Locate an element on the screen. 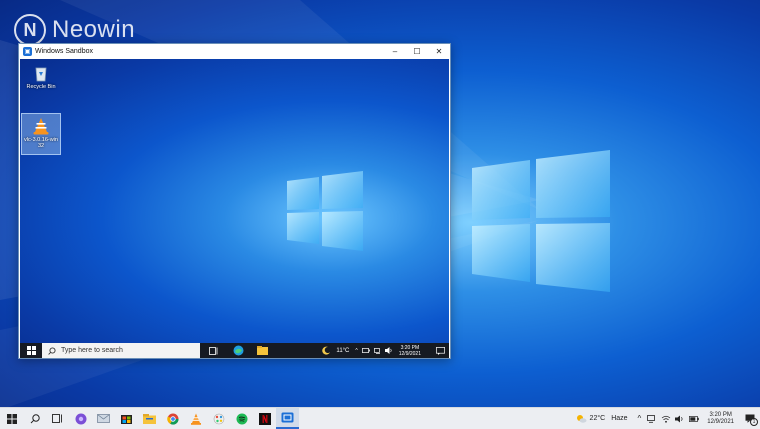 This screenshot has width=760, height=429. vlc-icon is located at coordinates (195, 419).